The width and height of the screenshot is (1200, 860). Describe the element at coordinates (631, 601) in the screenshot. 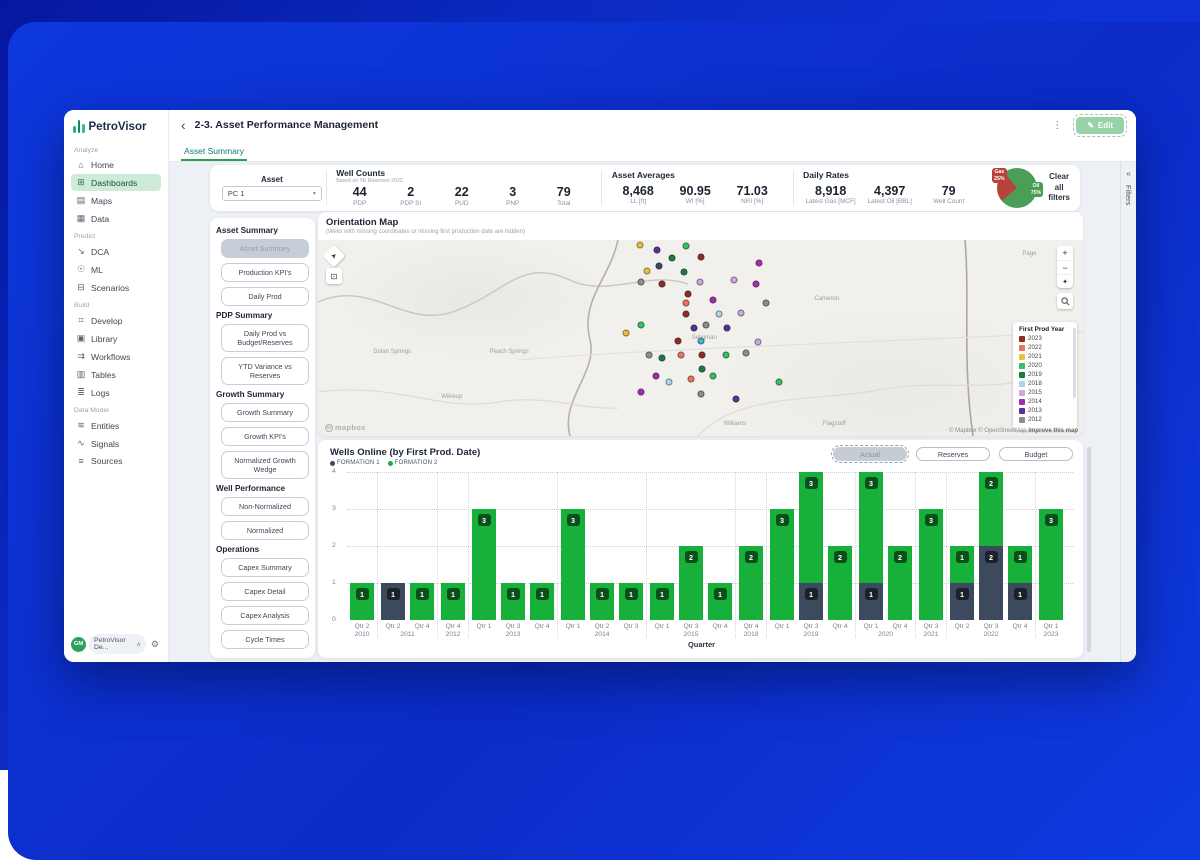

I see `bar-qtr-3-2014: 1` at that location.